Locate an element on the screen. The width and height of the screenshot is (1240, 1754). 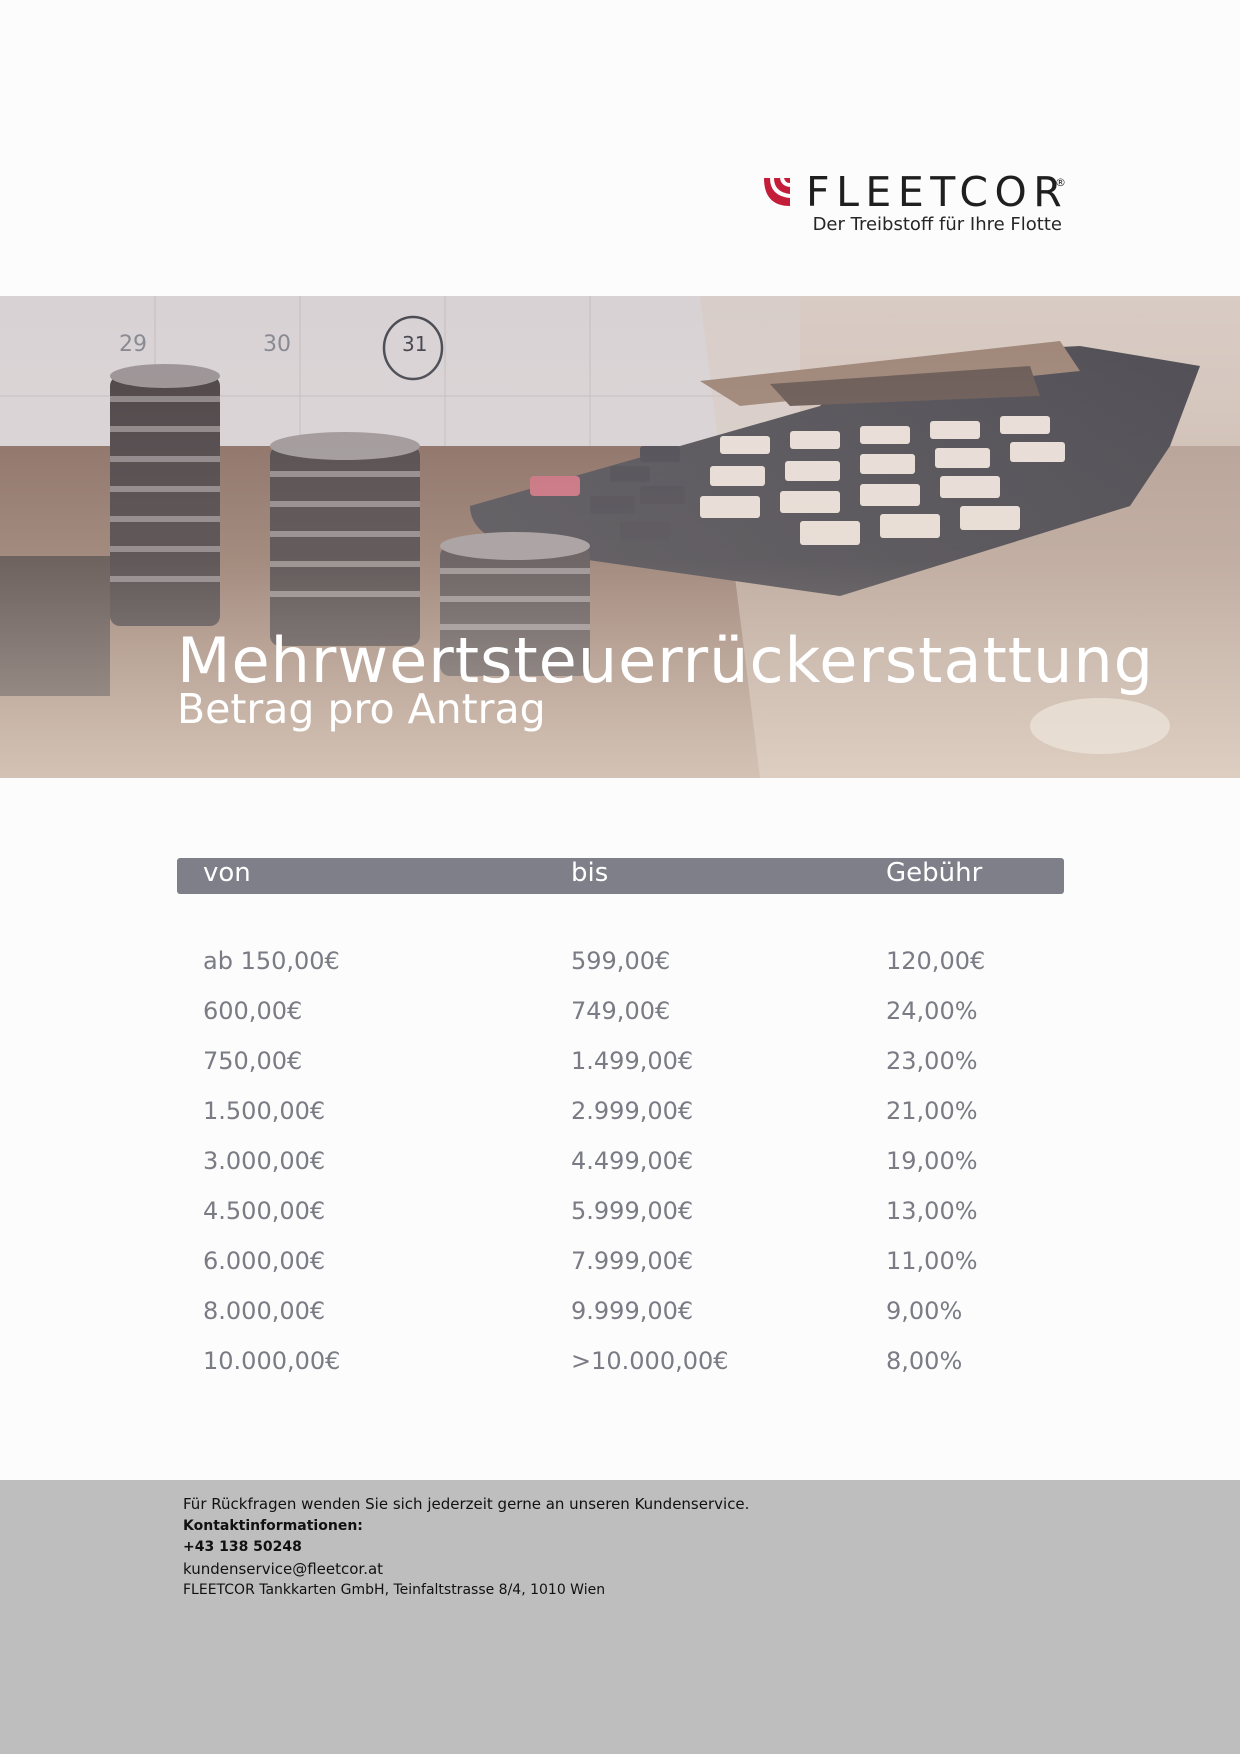
cell-from: 1.500,00€ is located at coordinates (264, 1111).